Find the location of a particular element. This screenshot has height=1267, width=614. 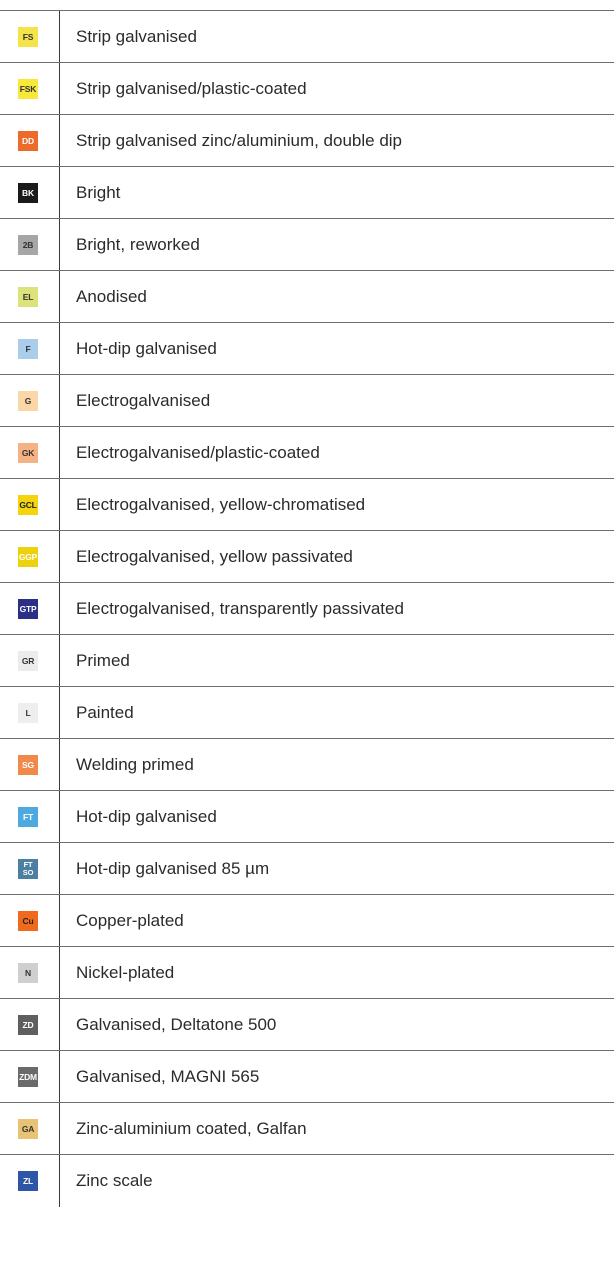

finish-code-badge: G is located at coordinates (28, 400).